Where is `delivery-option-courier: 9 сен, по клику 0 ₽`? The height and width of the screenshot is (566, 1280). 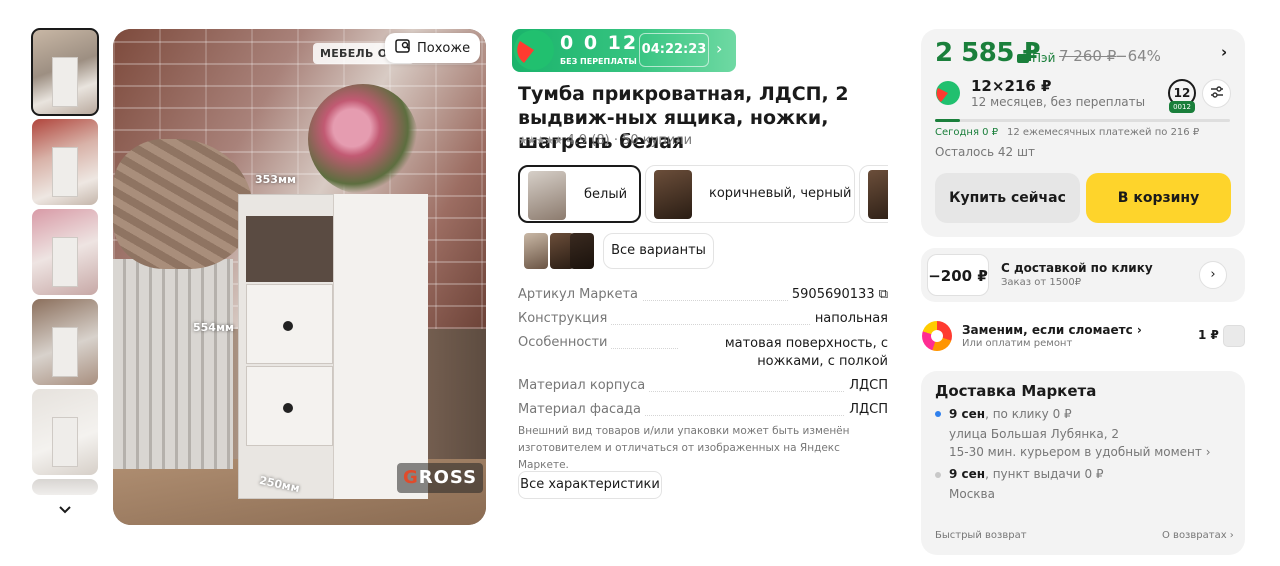
delivery-option-courier: 9 сен, по клику 0 ₽ is located at coordinates (1010, 414).